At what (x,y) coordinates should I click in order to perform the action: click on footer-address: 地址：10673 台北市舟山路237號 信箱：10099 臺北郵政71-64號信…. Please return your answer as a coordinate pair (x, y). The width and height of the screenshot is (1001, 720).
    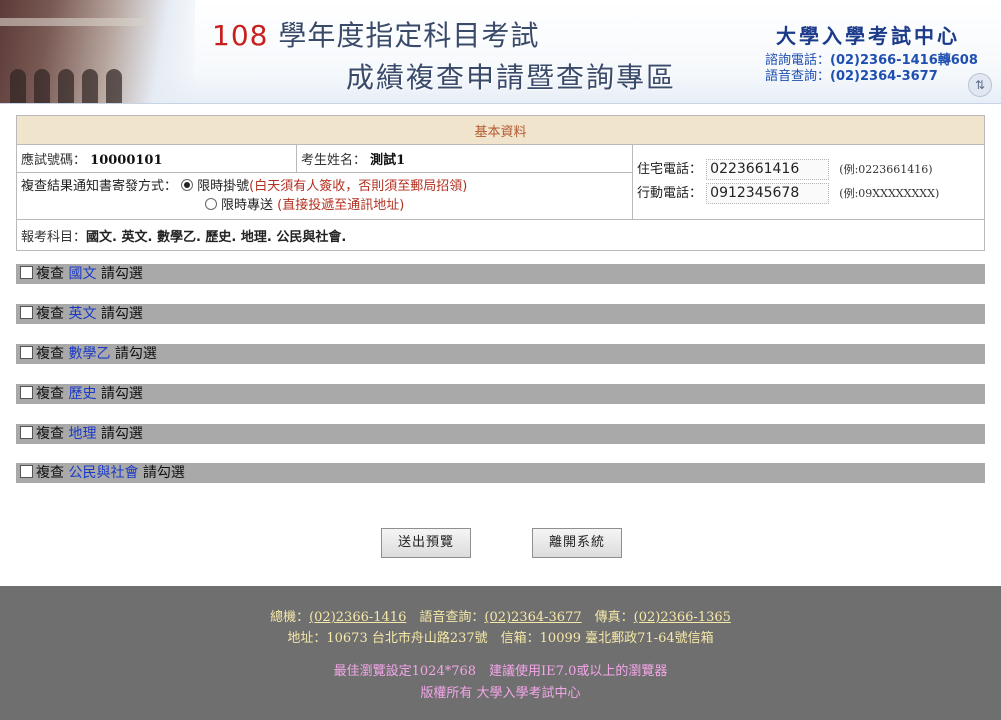
    Looking at the image, I should click on (500, 638).